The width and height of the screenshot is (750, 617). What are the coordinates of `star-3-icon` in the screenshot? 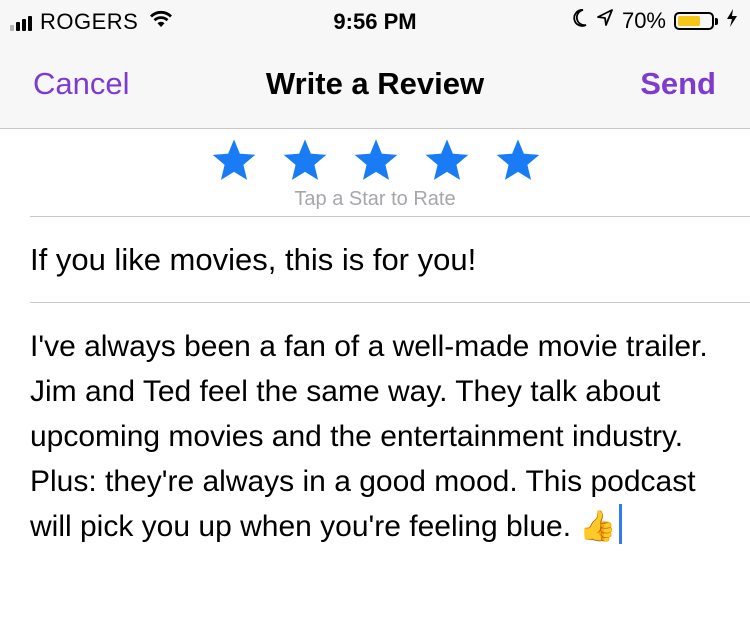 It's located at (376, 160).